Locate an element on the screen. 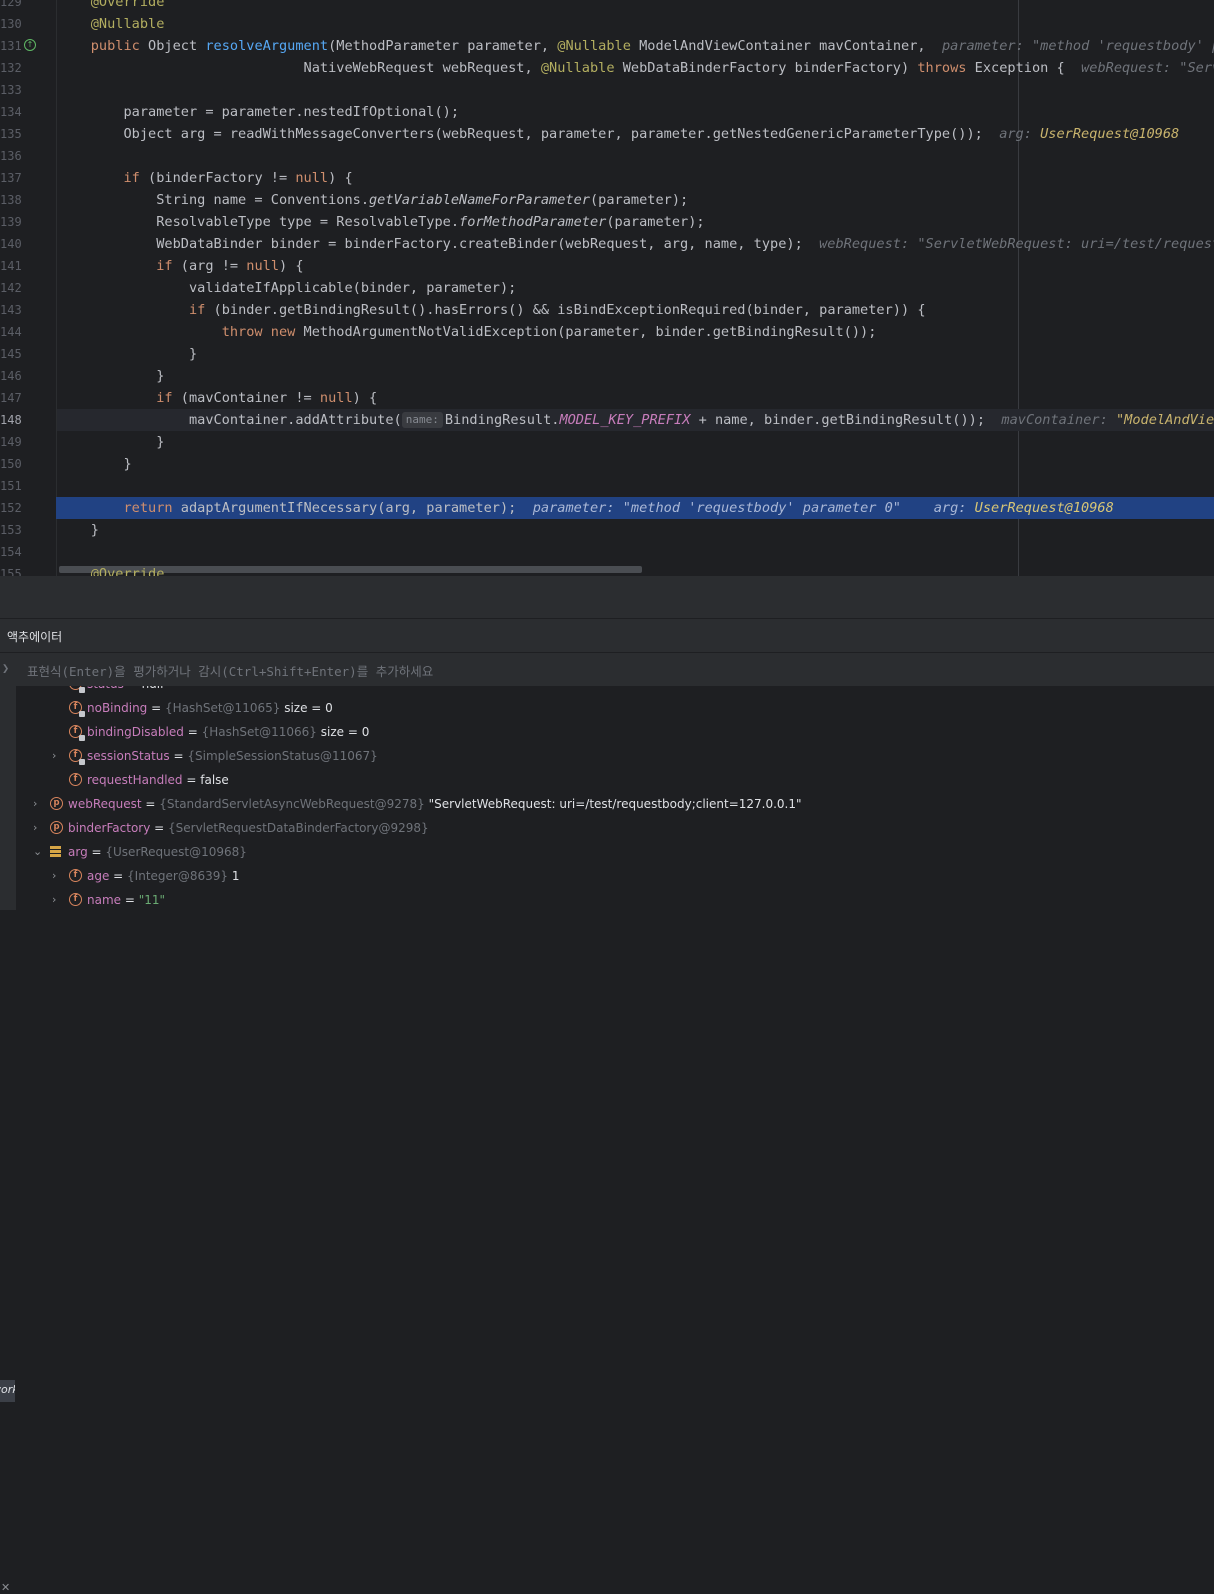 This screenshot has width=1214, height=1594. variable-row: › f name = "11" is located at coordinates (615, 899).